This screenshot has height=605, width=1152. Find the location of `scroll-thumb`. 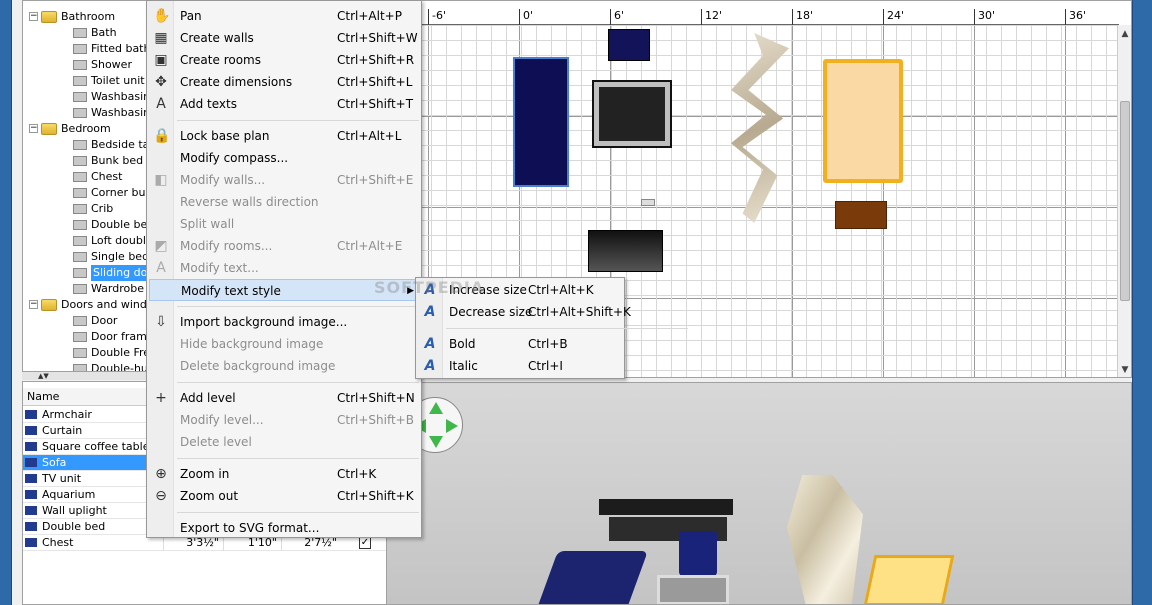

scroll-thumb is located at coordinates (1125, 201).